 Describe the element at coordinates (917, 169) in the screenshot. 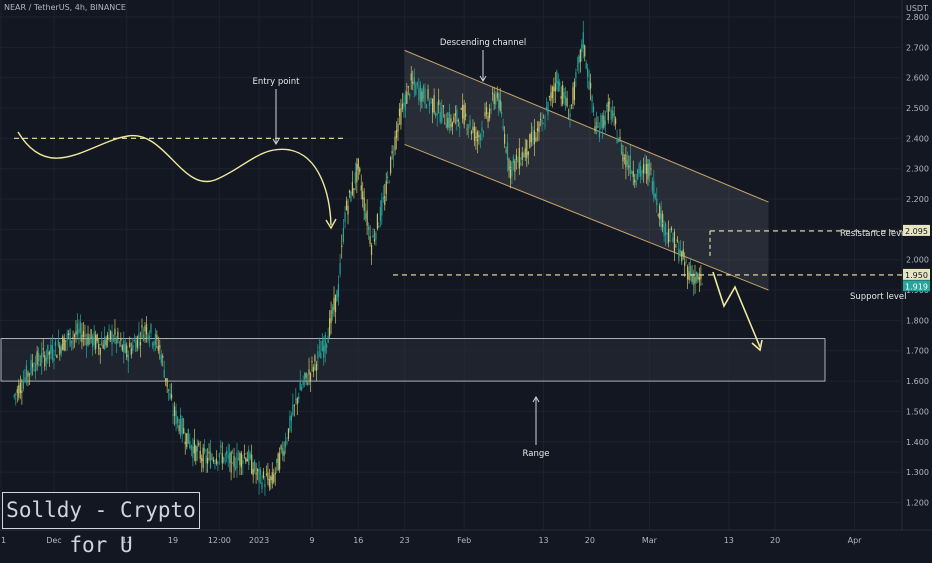

I see `y-tick-label: 2.300` at that location.